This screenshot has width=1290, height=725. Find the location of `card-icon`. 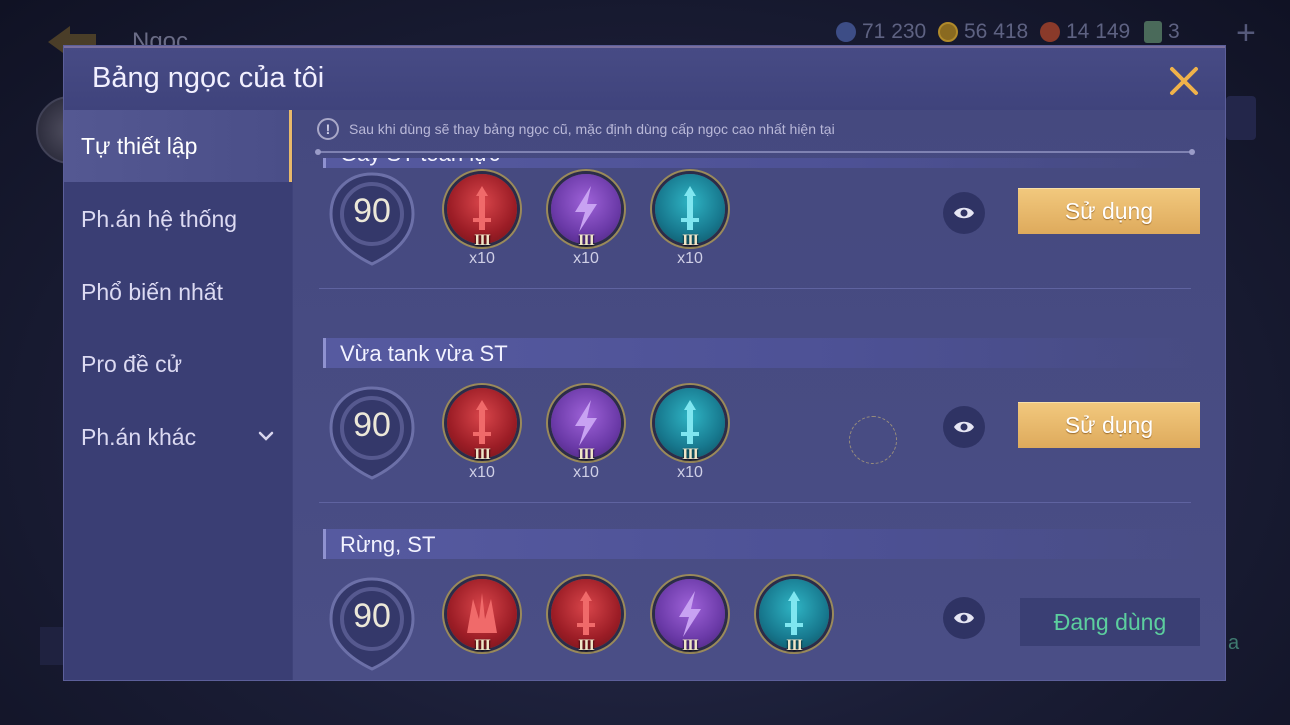

card-icon is located at coordinates (1153, 32).